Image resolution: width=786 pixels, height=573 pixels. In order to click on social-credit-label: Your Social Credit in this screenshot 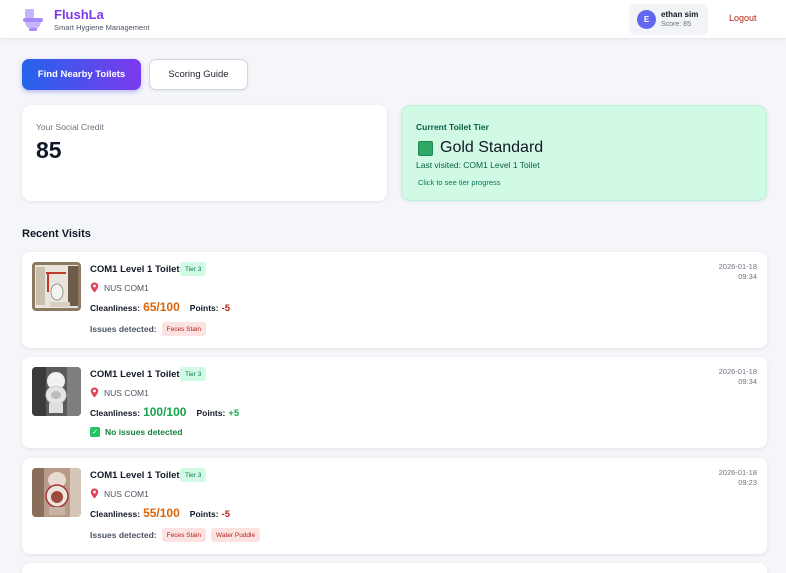, I will do `click(70, 127)`.